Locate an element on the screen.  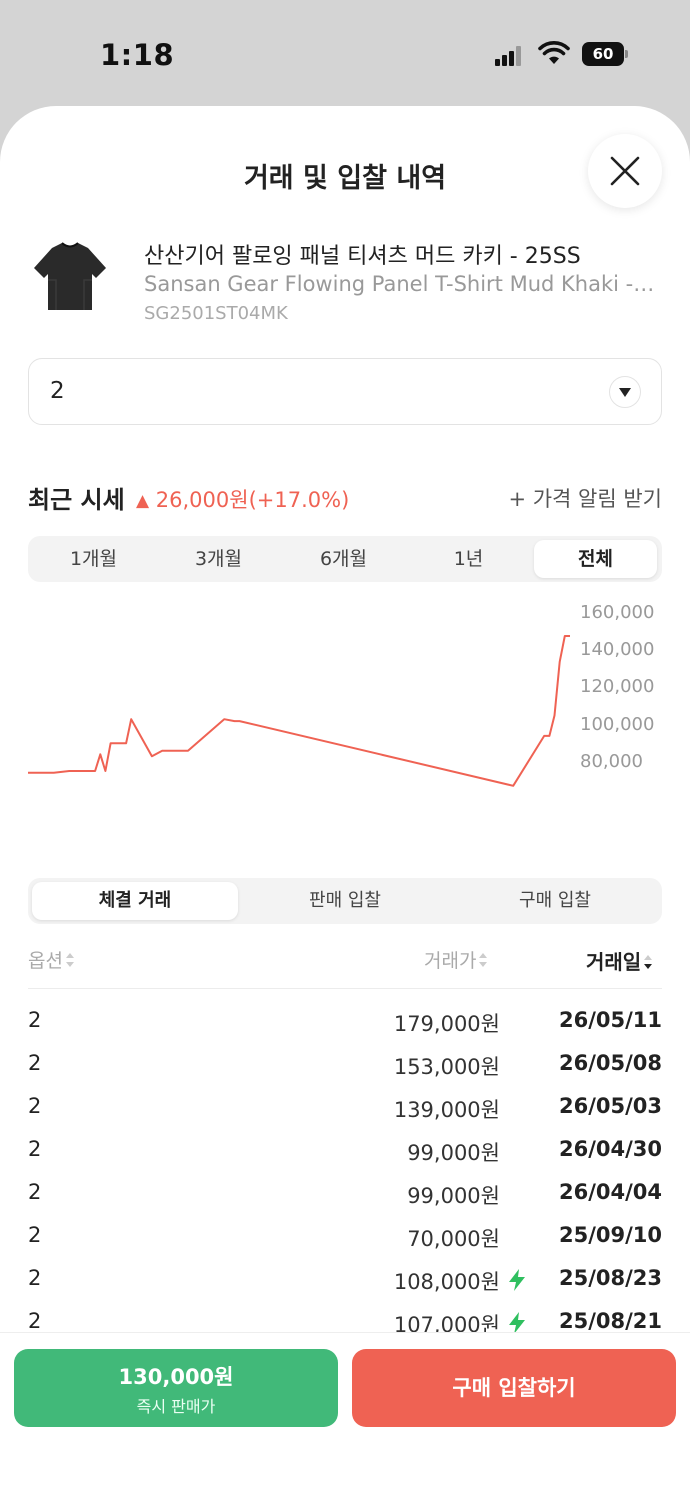
close-icon is located at coordinates (625, 171).